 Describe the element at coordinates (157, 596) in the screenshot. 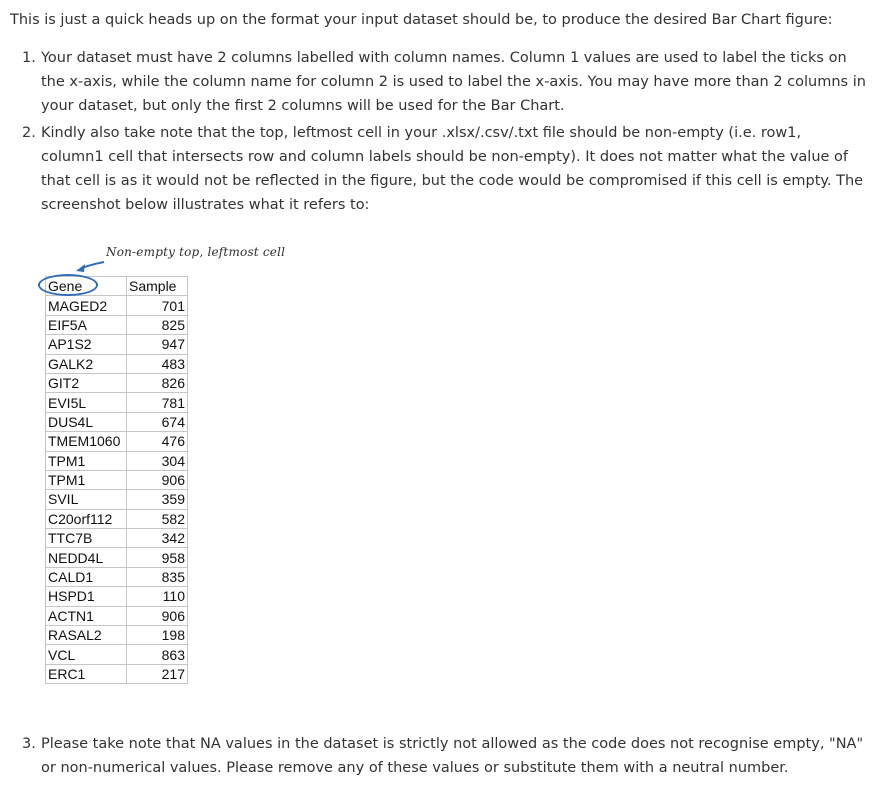

I see `sample-value-cell: 110` at that location.